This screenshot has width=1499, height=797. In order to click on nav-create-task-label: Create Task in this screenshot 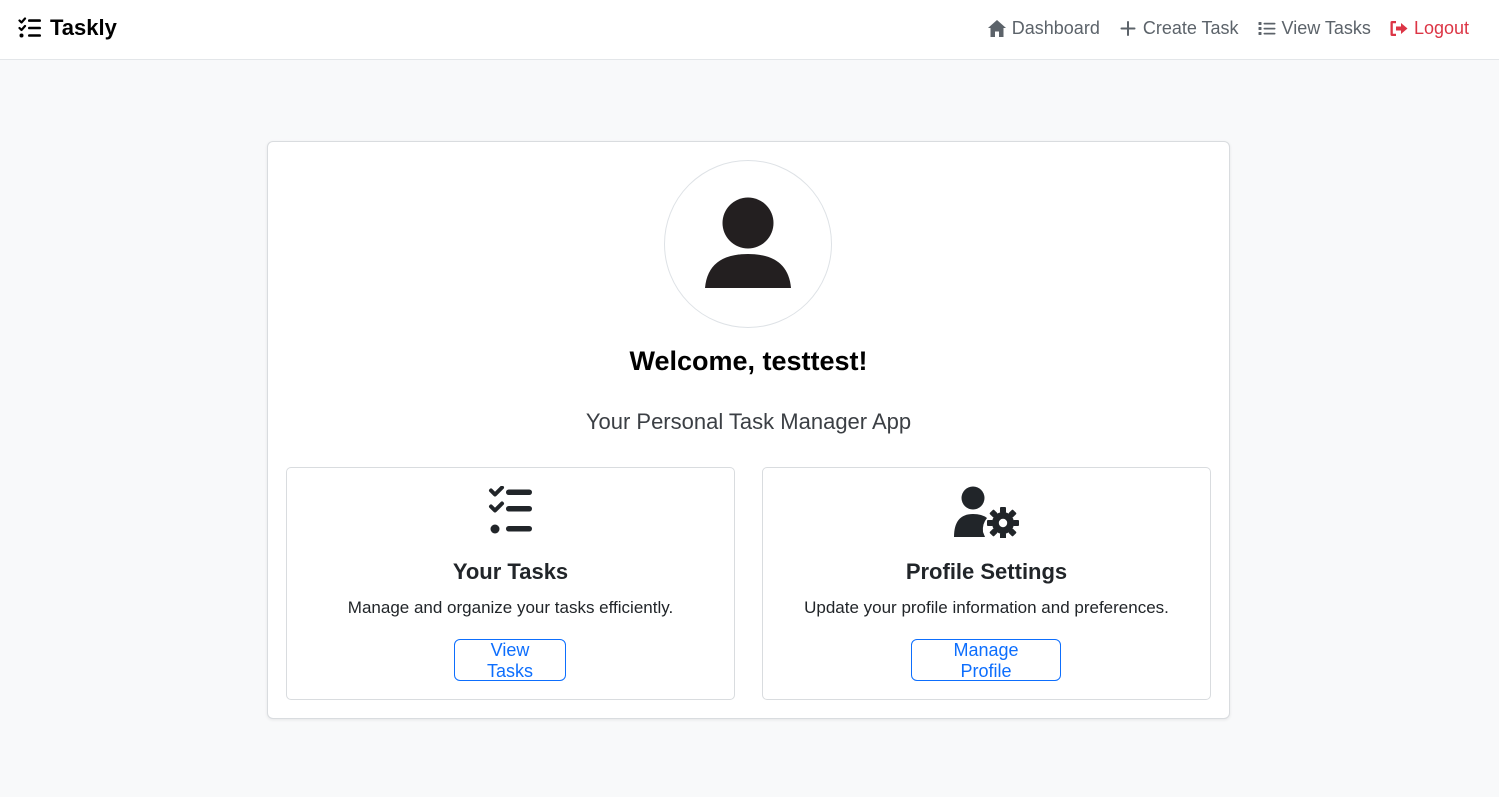, I will do `click(1190, 27)`.